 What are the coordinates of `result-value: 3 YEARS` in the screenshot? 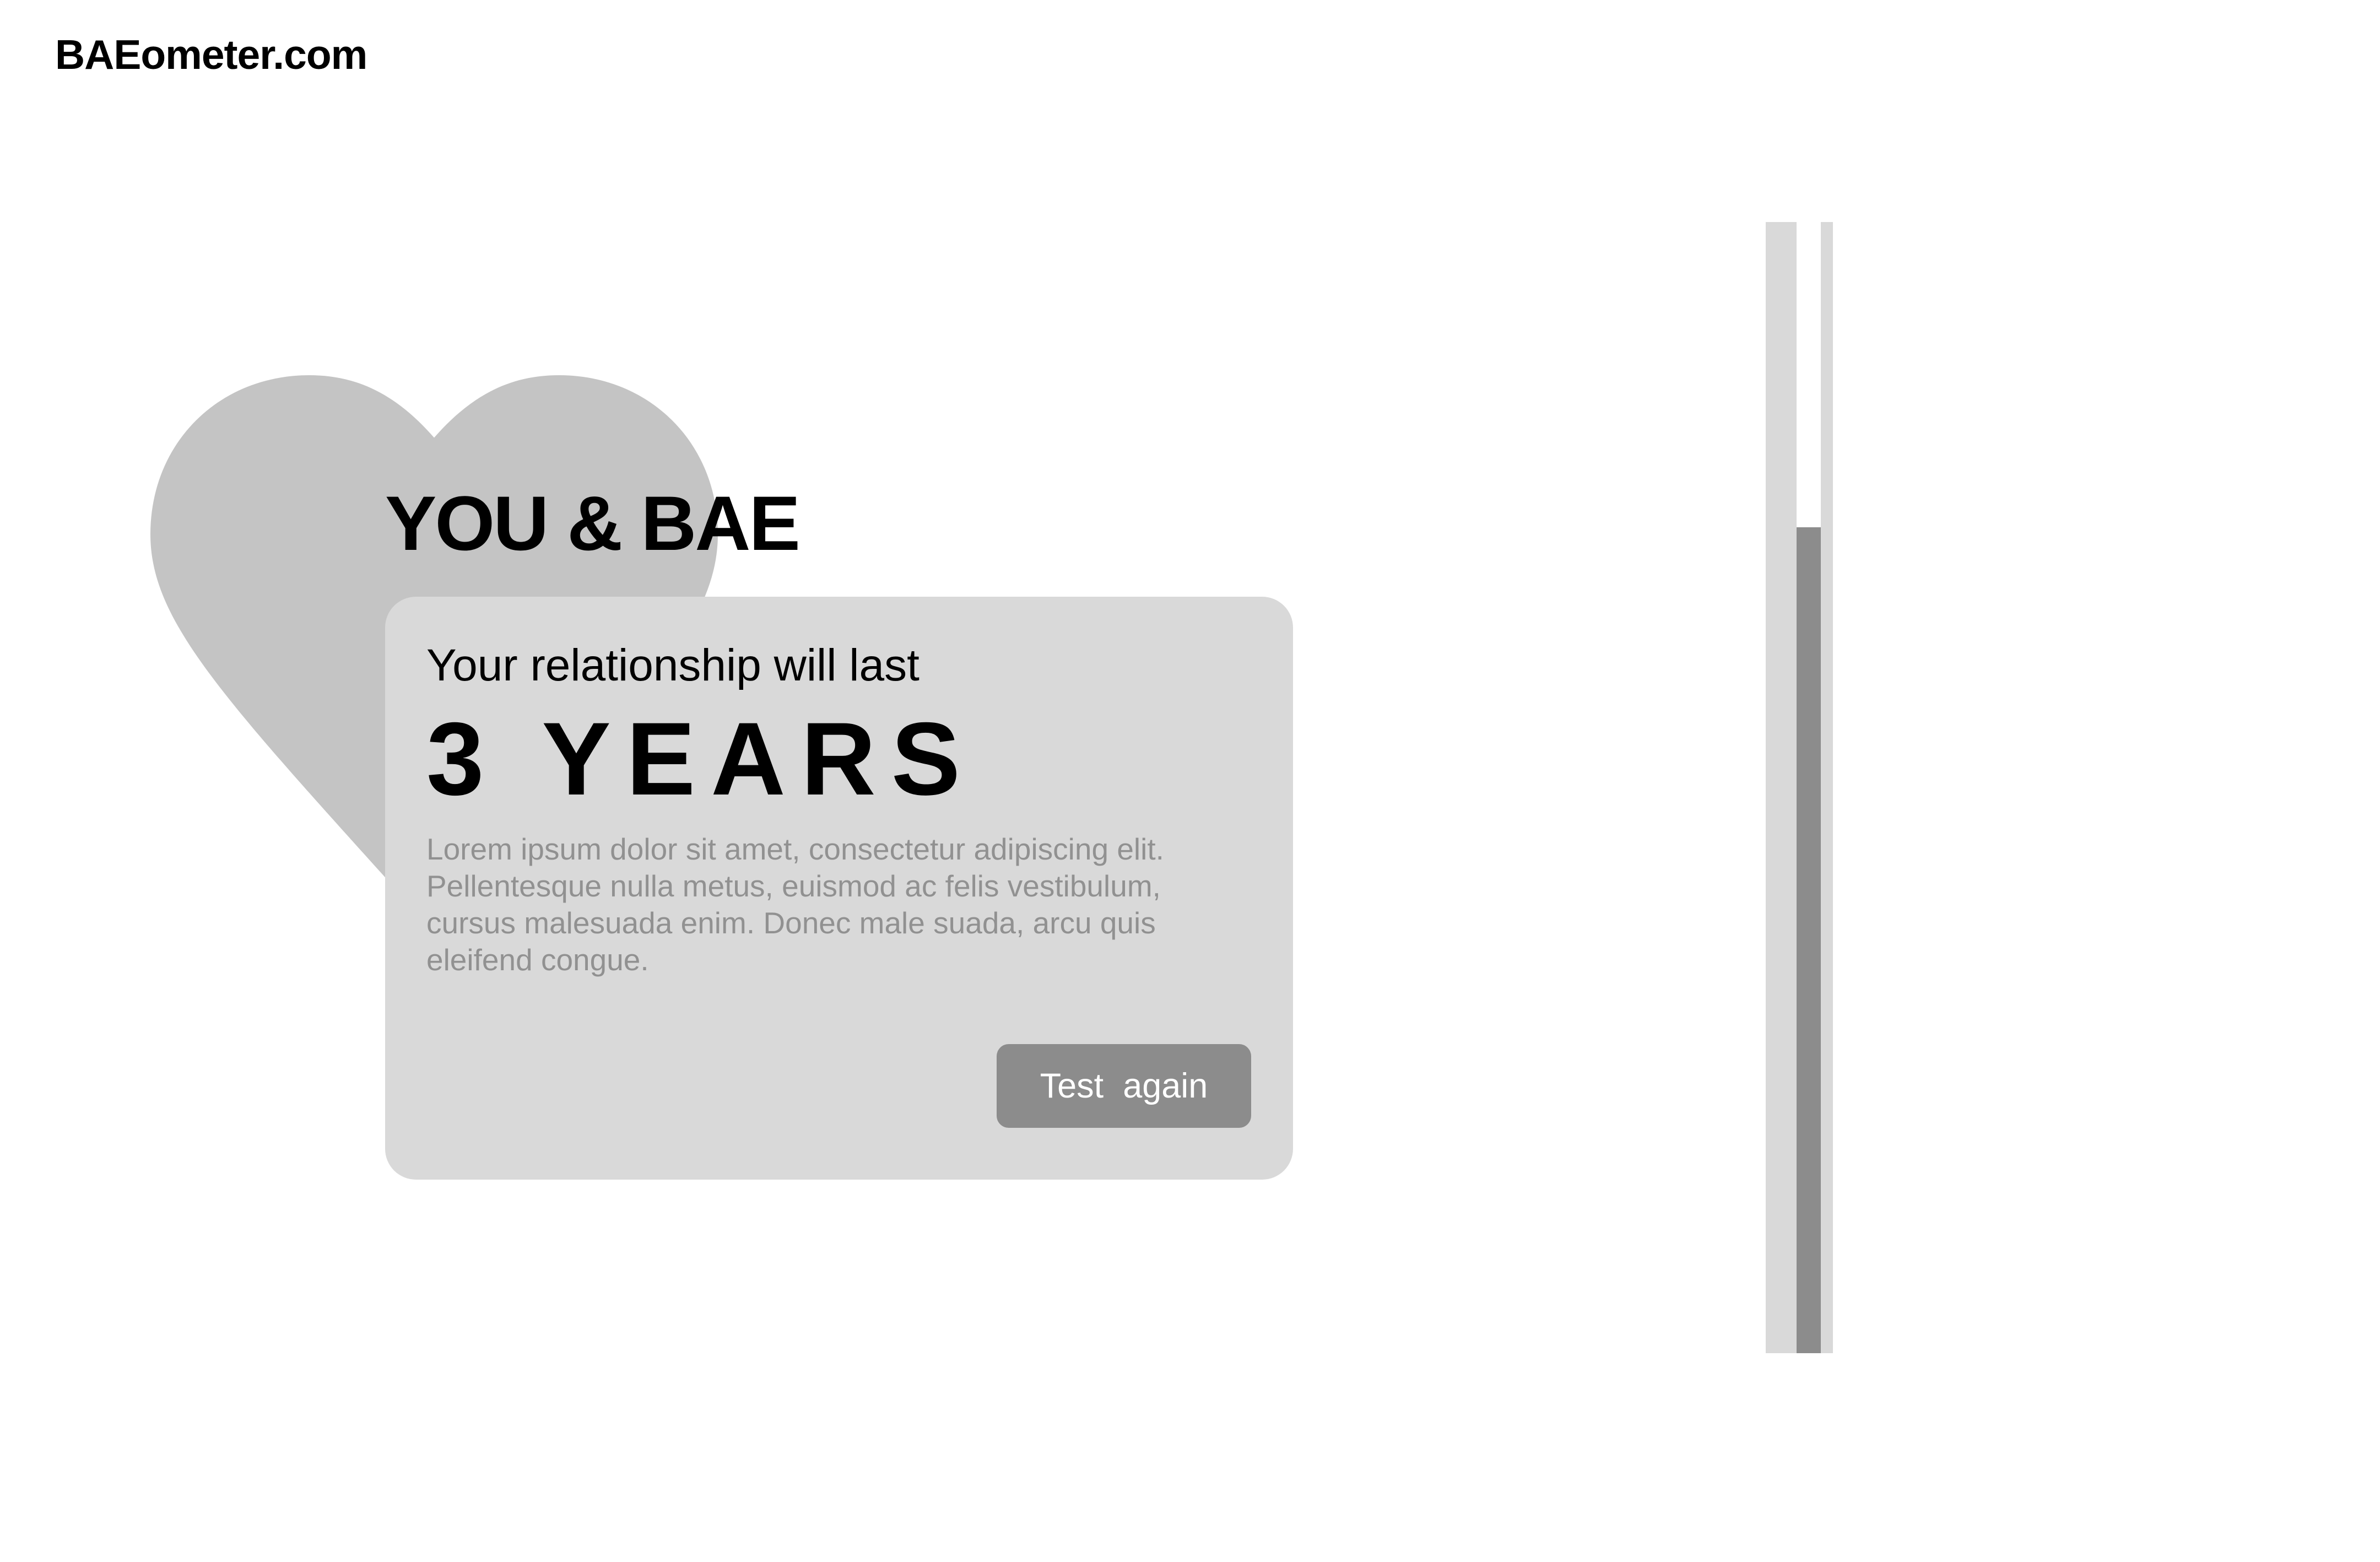 It's located at (701, 759).